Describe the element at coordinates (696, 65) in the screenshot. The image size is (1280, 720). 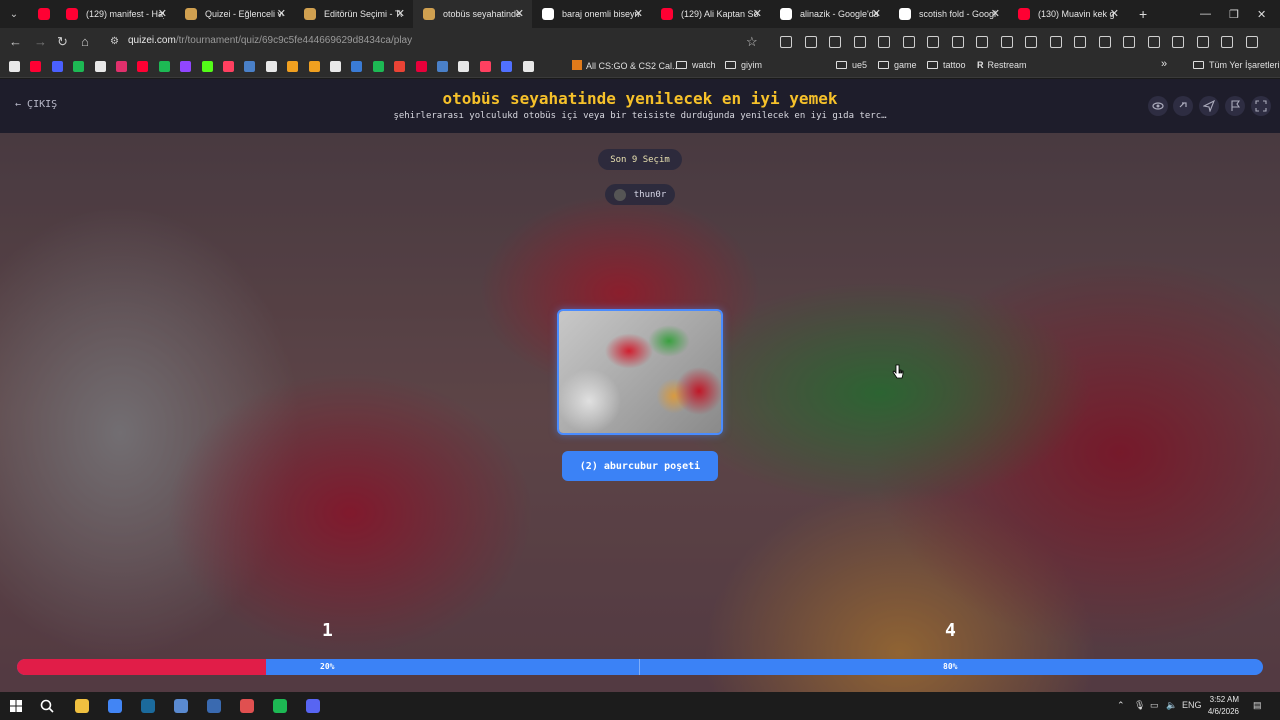
I see `bookmark-folder-watch: watch` at that location.